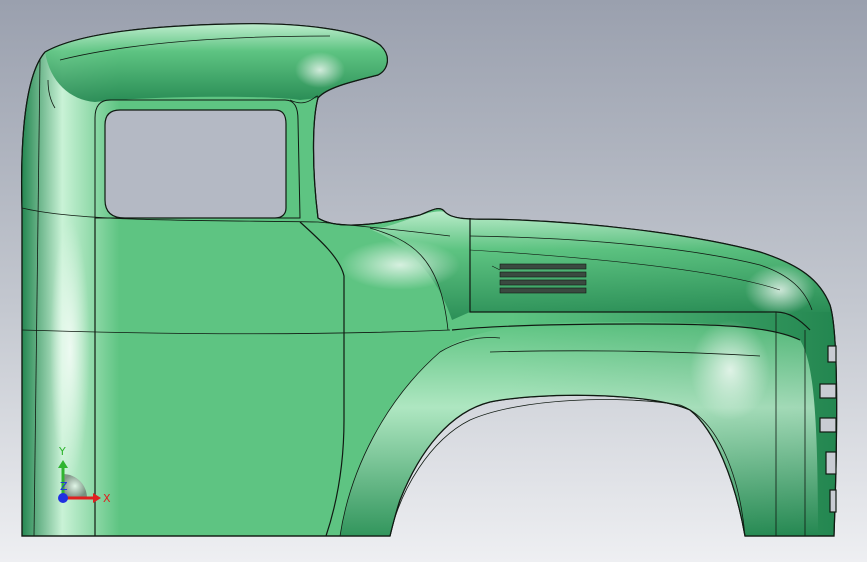 The height and width of the screenshot is (562, 867). What do you see at coordinates (107, 498) in the screenshot?
I see `triad-x-label: X` at bounding box center [107, 498].